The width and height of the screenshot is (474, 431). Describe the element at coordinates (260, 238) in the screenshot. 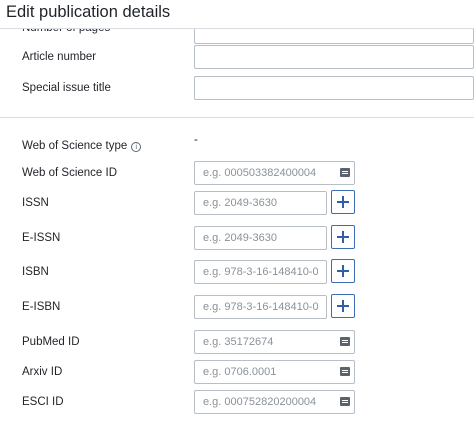

I see `eissn-input` at that location.